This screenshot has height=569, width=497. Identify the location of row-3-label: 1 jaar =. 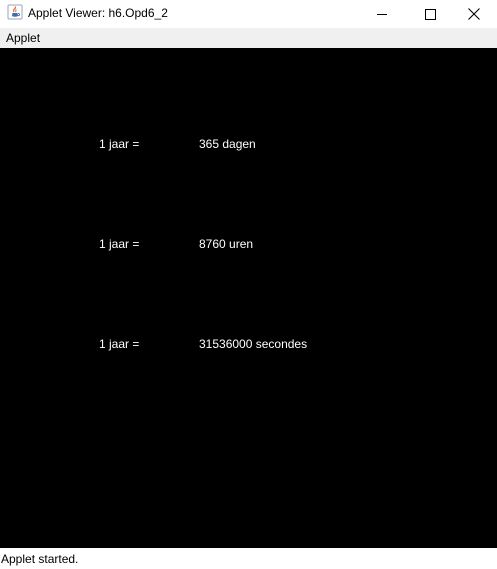
(119, 344).